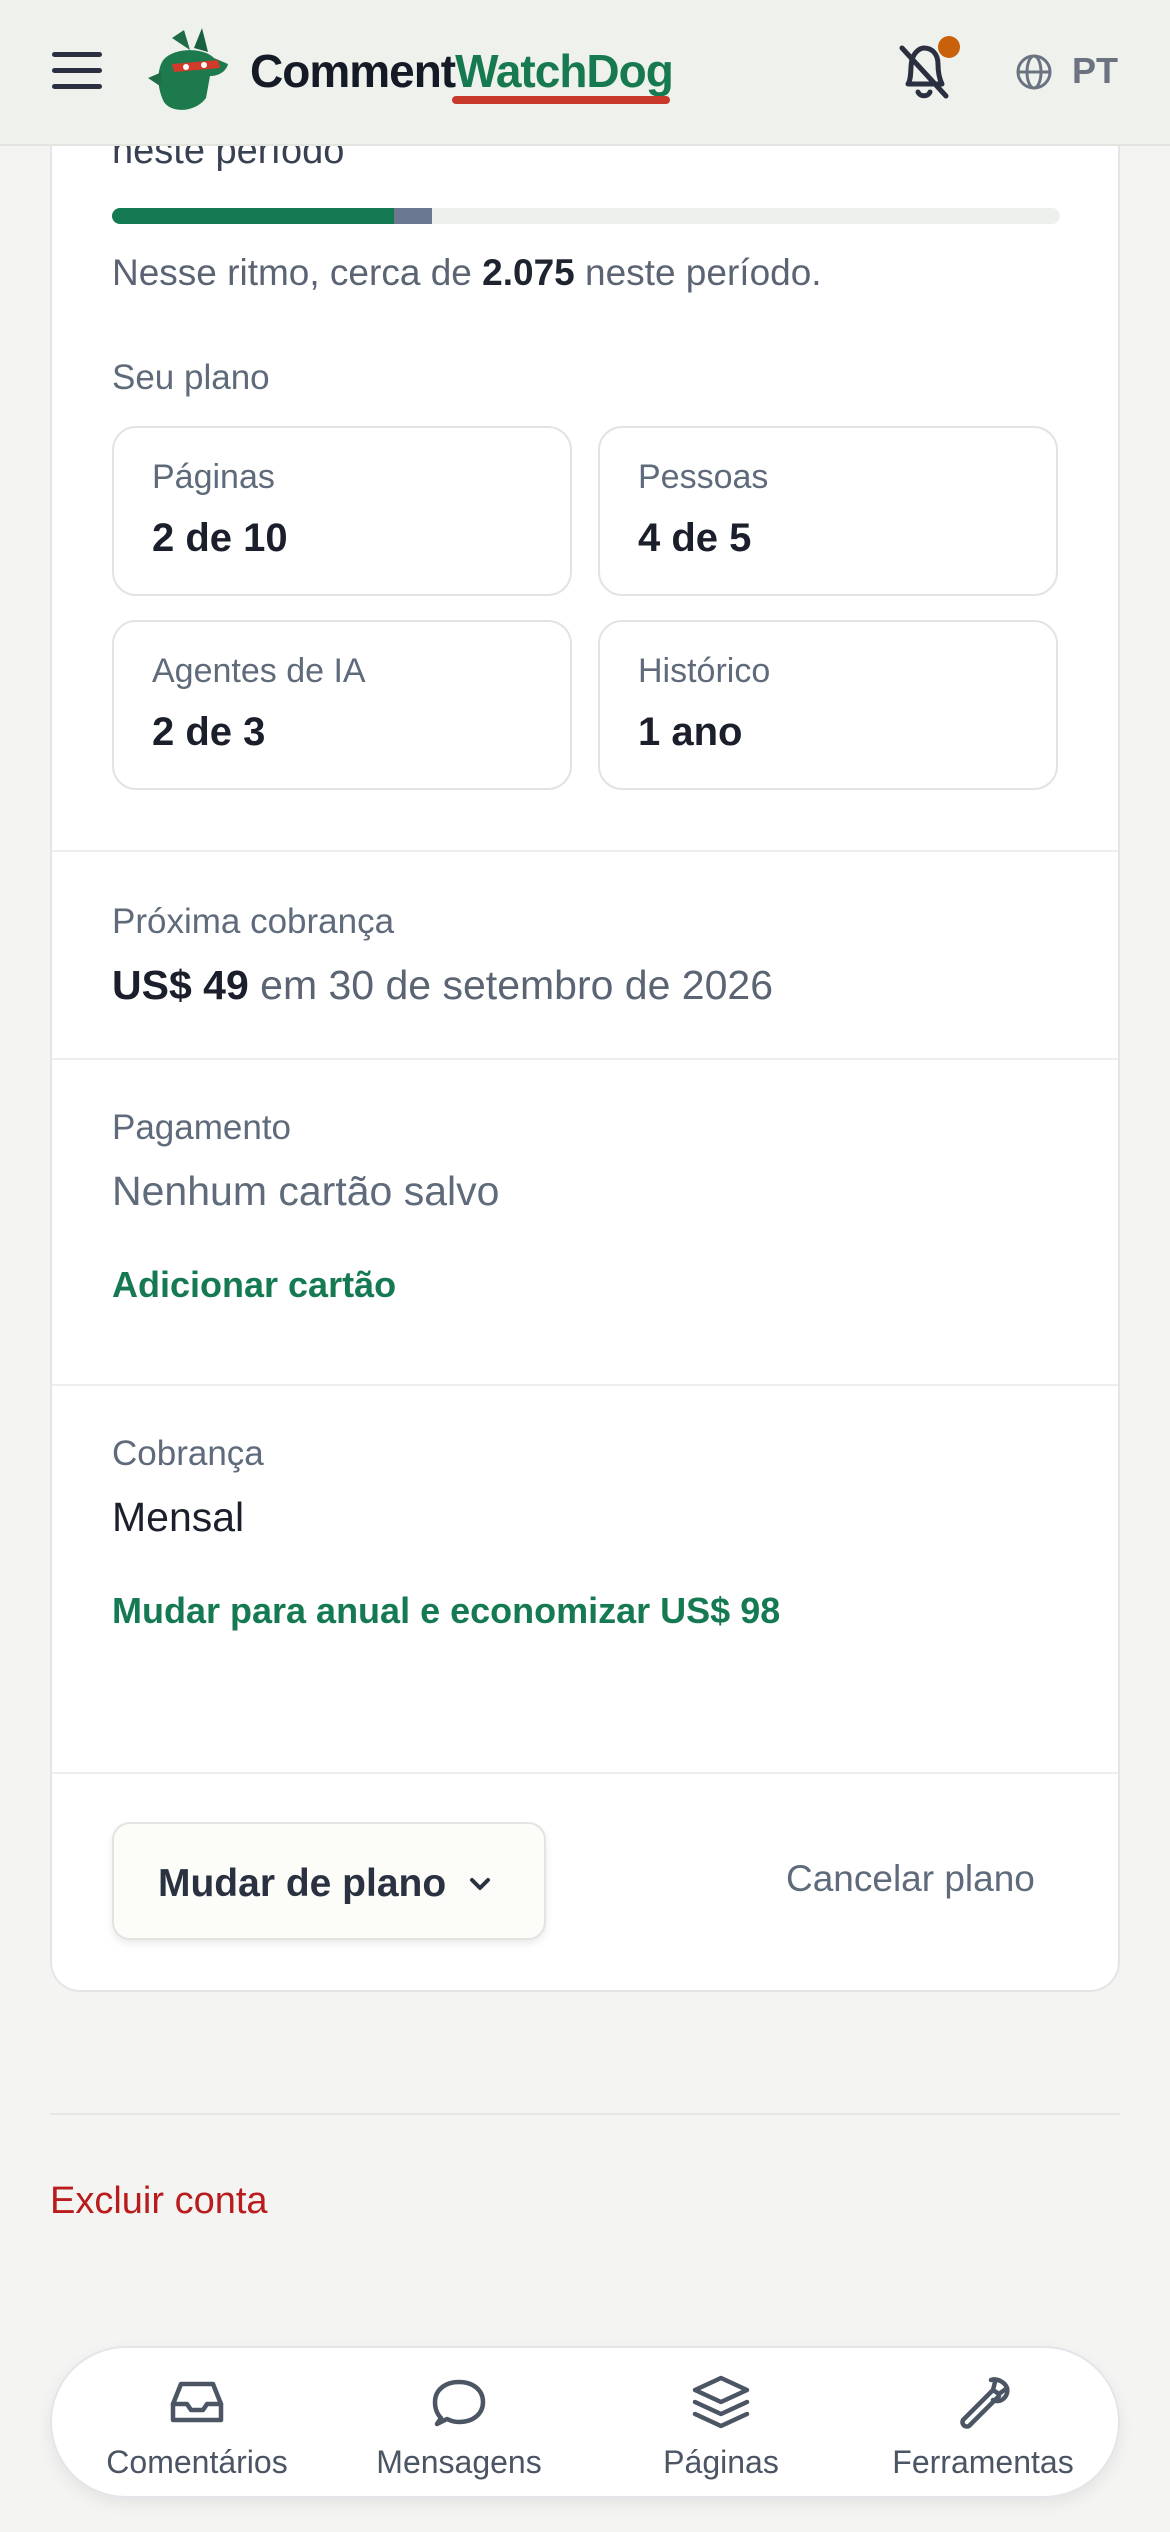  What do you see at coordinates (828, 705) in the screenshot?
I see `plan-tile-history: Histórico 1 ano` at bounding box center [828, 705].